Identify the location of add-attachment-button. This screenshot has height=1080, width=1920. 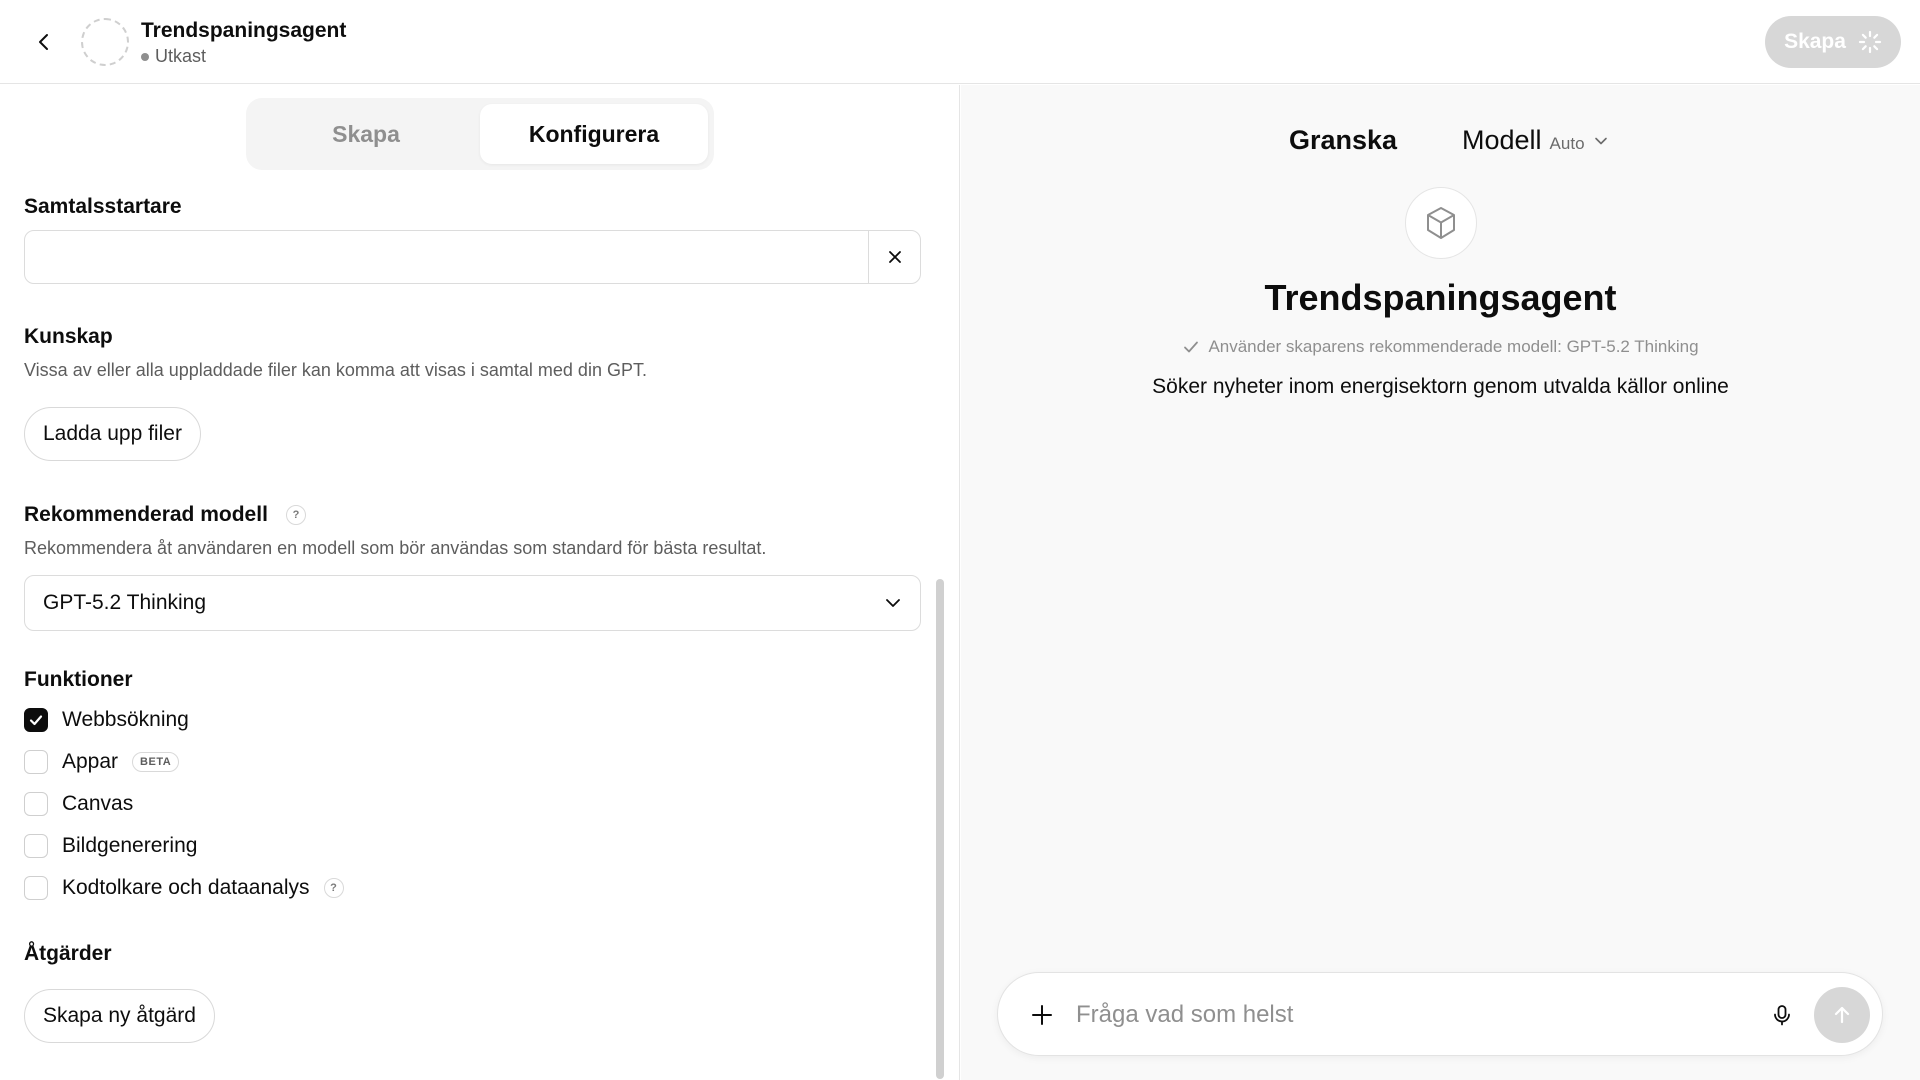
(1042, 1015).